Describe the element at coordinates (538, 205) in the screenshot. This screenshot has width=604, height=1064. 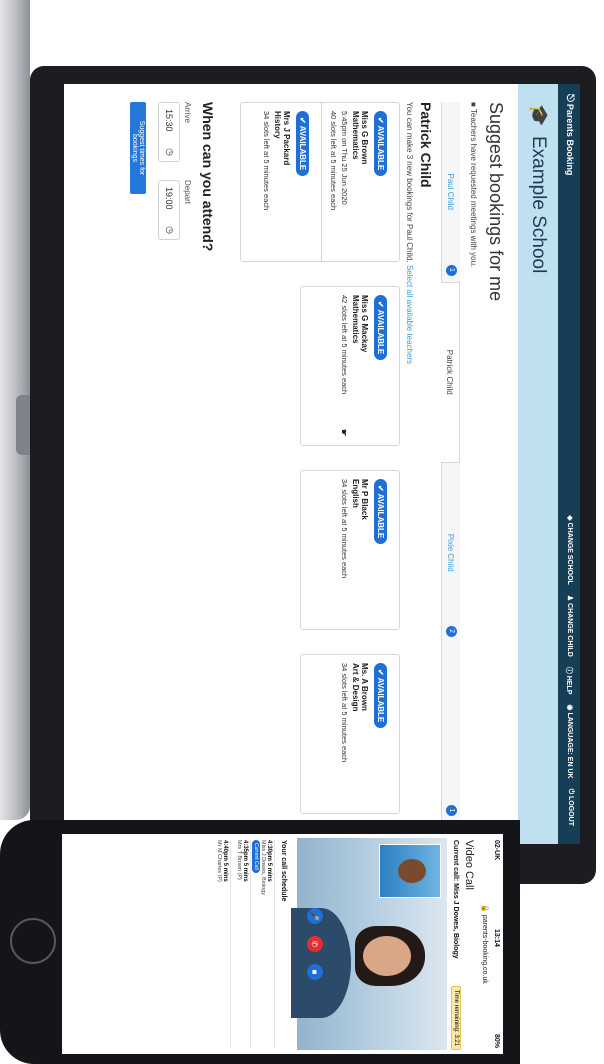
I see `school-name: Example School` at that location.